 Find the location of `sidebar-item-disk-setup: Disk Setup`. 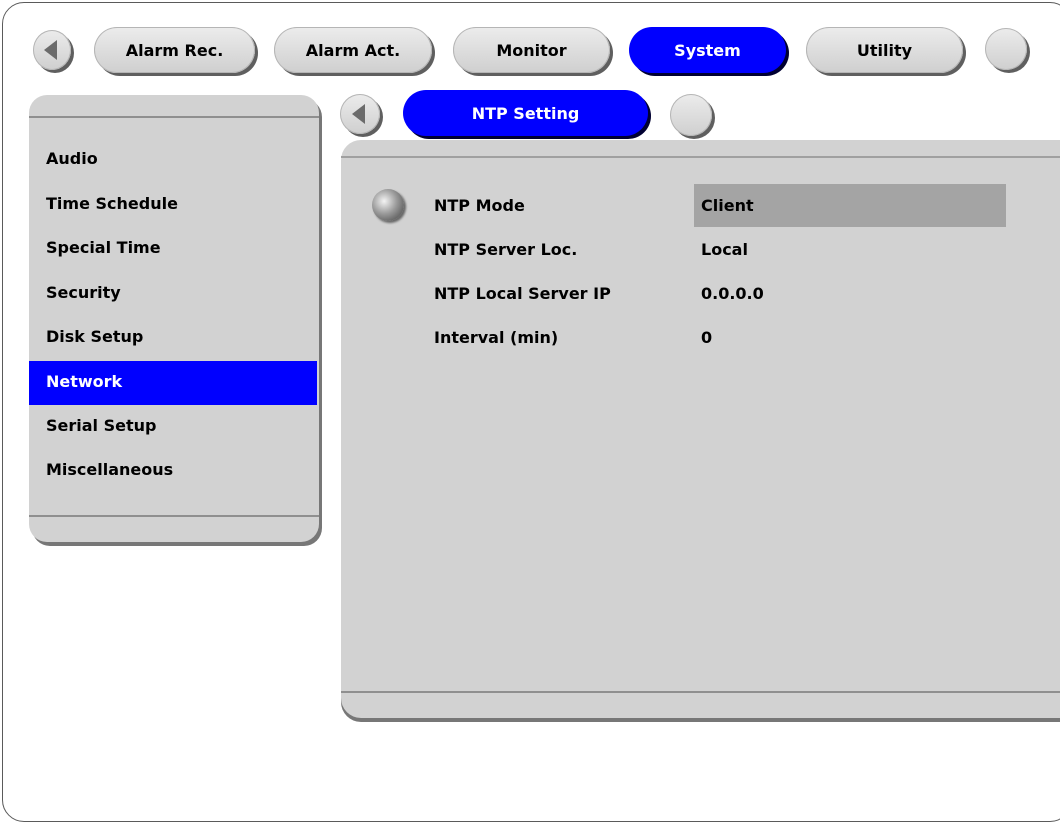

sidebar-item-disk-setup: Disk Setup is located at coordinates (173, 338).